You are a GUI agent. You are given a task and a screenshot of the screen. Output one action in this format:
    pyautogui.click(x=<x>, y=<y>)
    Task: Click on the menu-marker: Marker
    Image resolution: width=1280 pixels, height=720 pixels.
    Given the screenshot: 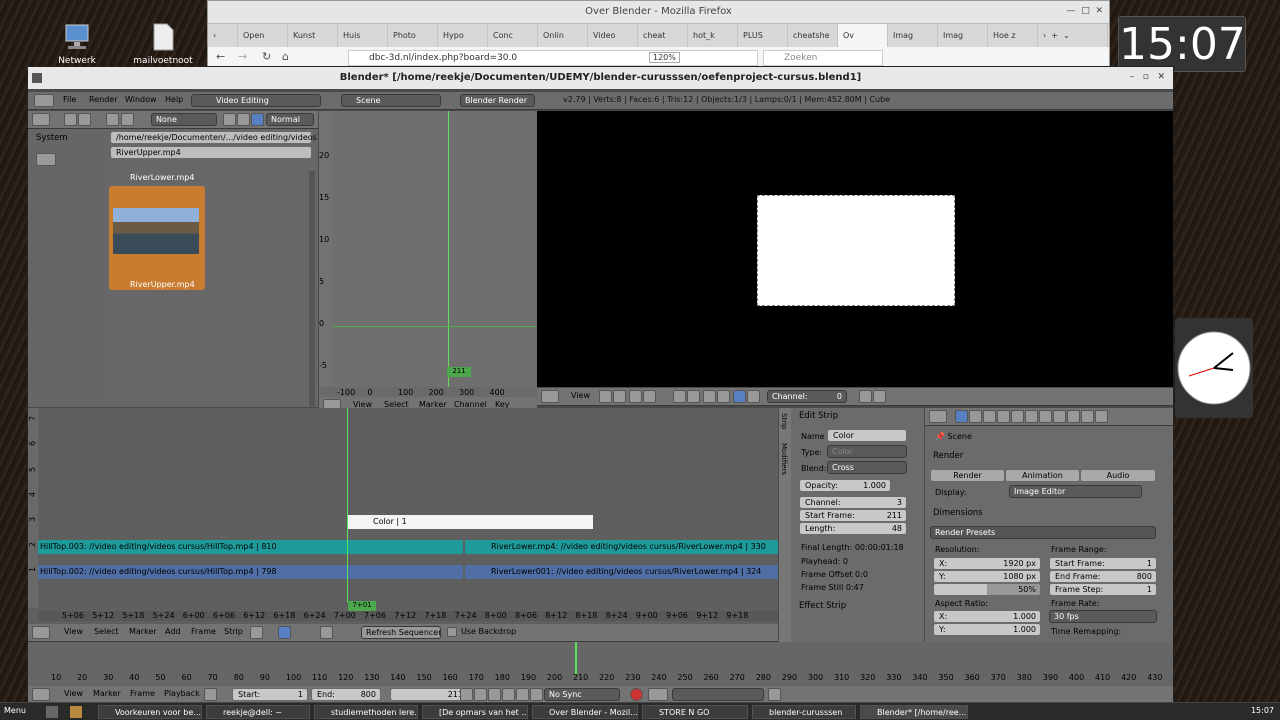 What is the action you would take?
    pyautogui.click(x=107, y=693)
    